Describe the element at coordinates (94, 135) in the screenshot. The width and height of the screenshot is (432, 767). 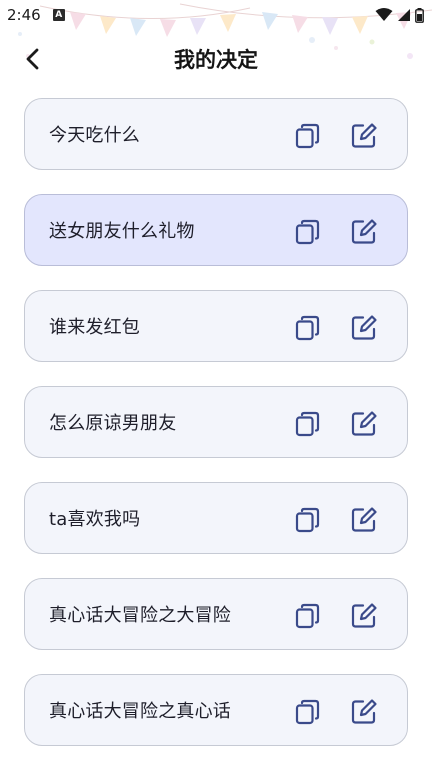
I see `decision-label: 今天吃什么` at that location.